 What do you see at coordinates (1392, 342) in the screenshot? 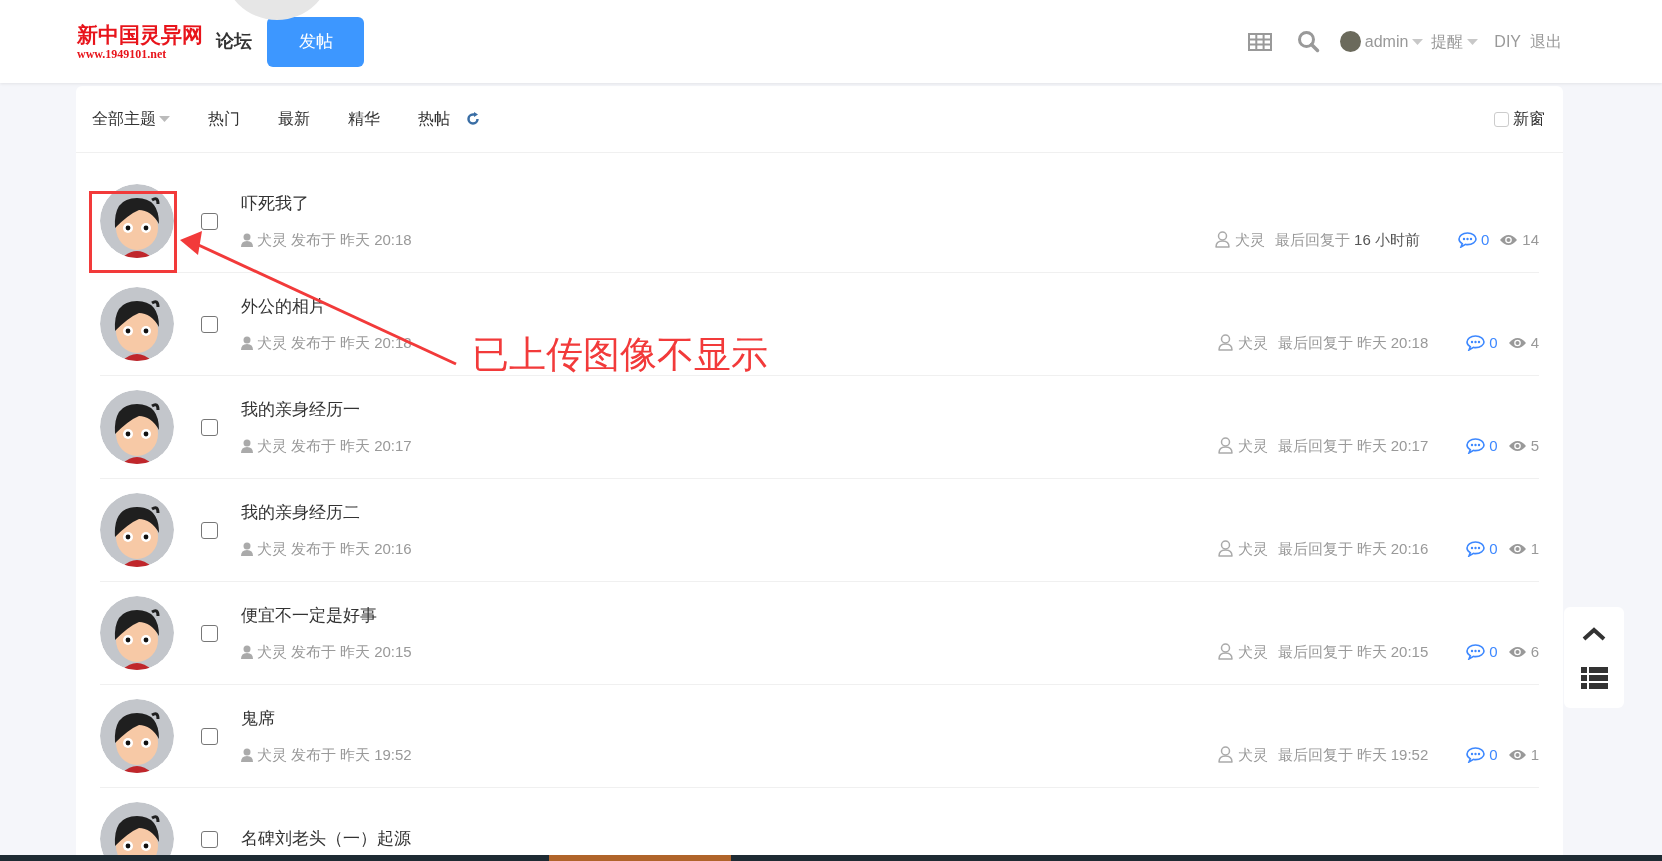
I see `last-reply-time: 昨天 20:18` at bounding box center [1392, 342].